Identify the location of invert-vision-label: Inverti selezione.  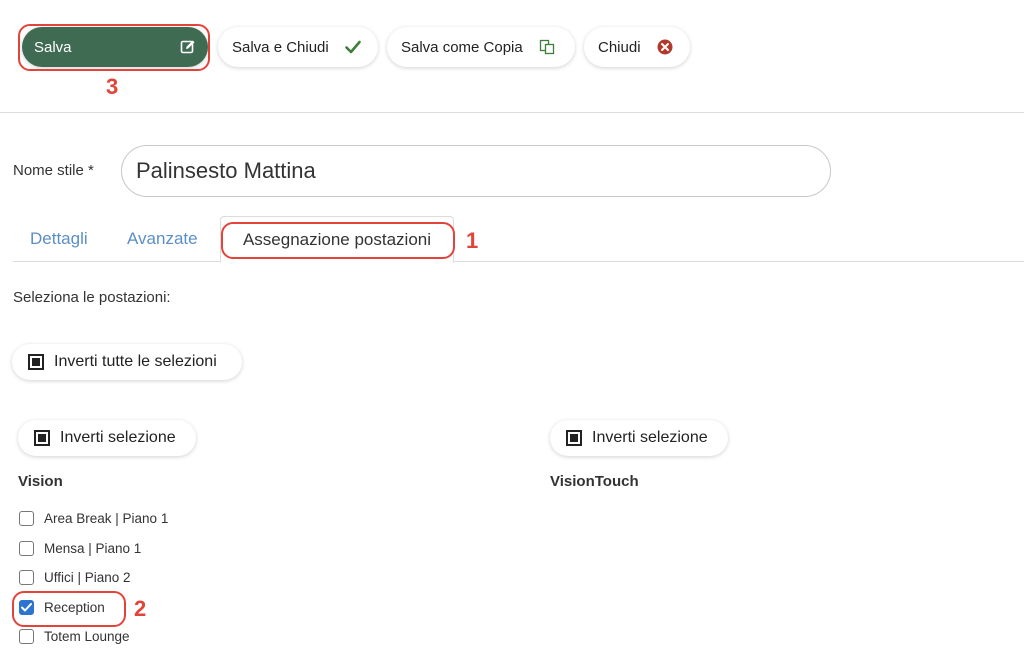
(118, 437).